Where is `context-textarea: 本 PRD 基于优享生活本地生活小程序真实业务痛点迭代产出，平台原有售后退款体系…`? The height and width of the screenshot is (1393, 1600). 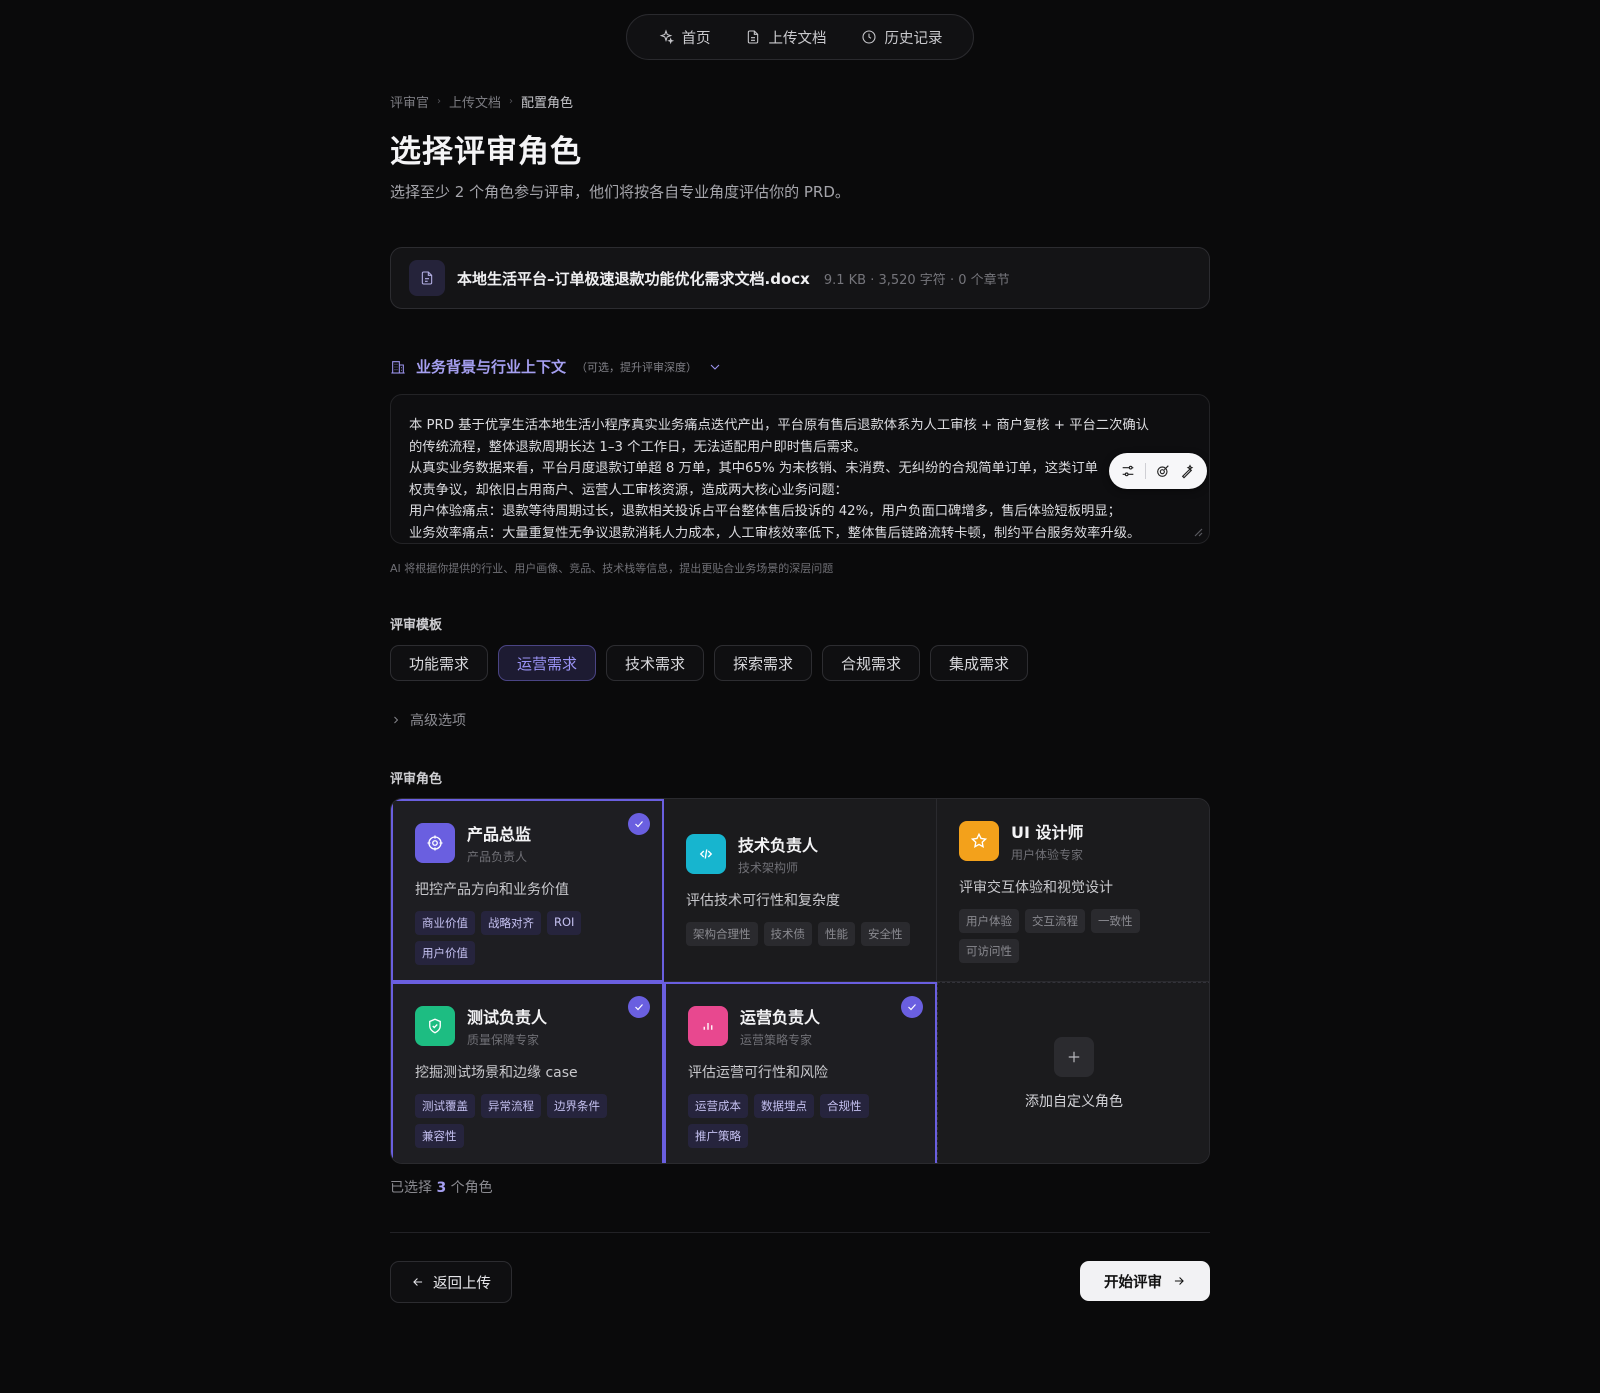
context-textarea: 本 PRD 基于优享生活本地生活小程序真实业务痛点迭代产出，平台原有售后退款体系… is located at coordinates (800, 469).